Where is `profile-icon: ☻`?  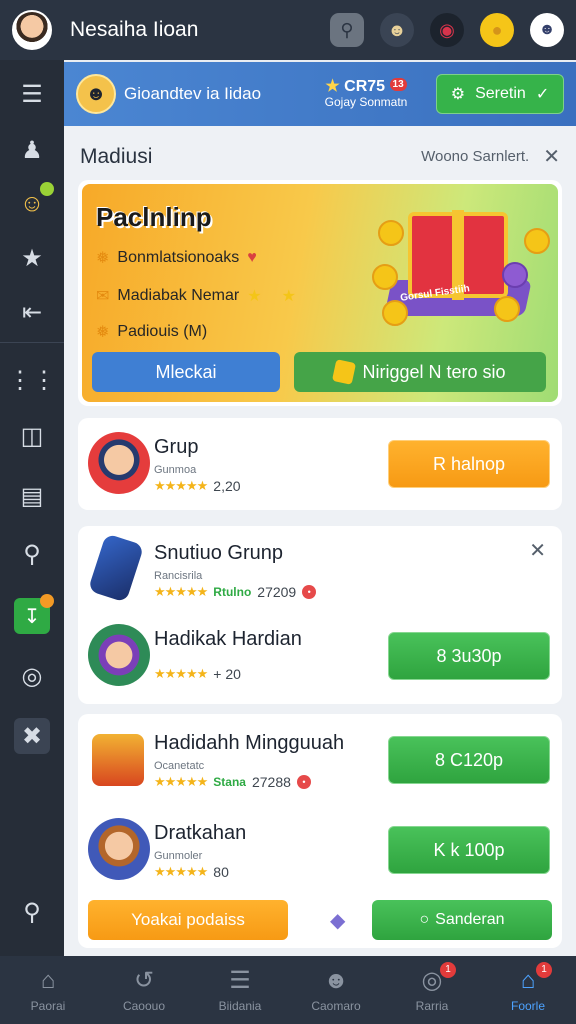 profile-icon: ☻ is located at coordinates (547, 30).